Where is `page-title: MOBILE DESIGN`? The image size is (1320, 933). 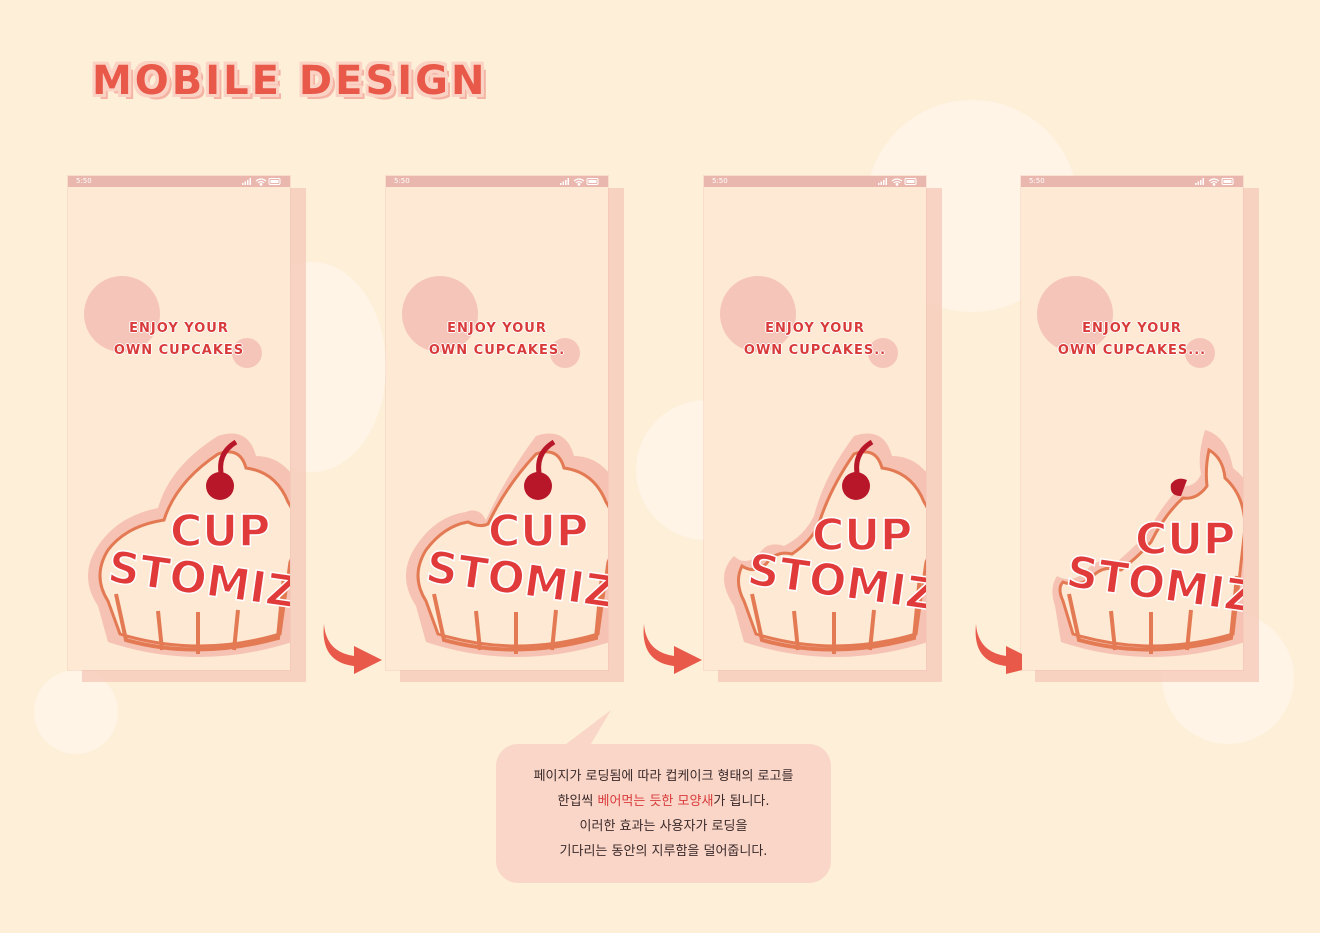 page-title: MOBILE DESIGN is located at coordinates (290, 81).